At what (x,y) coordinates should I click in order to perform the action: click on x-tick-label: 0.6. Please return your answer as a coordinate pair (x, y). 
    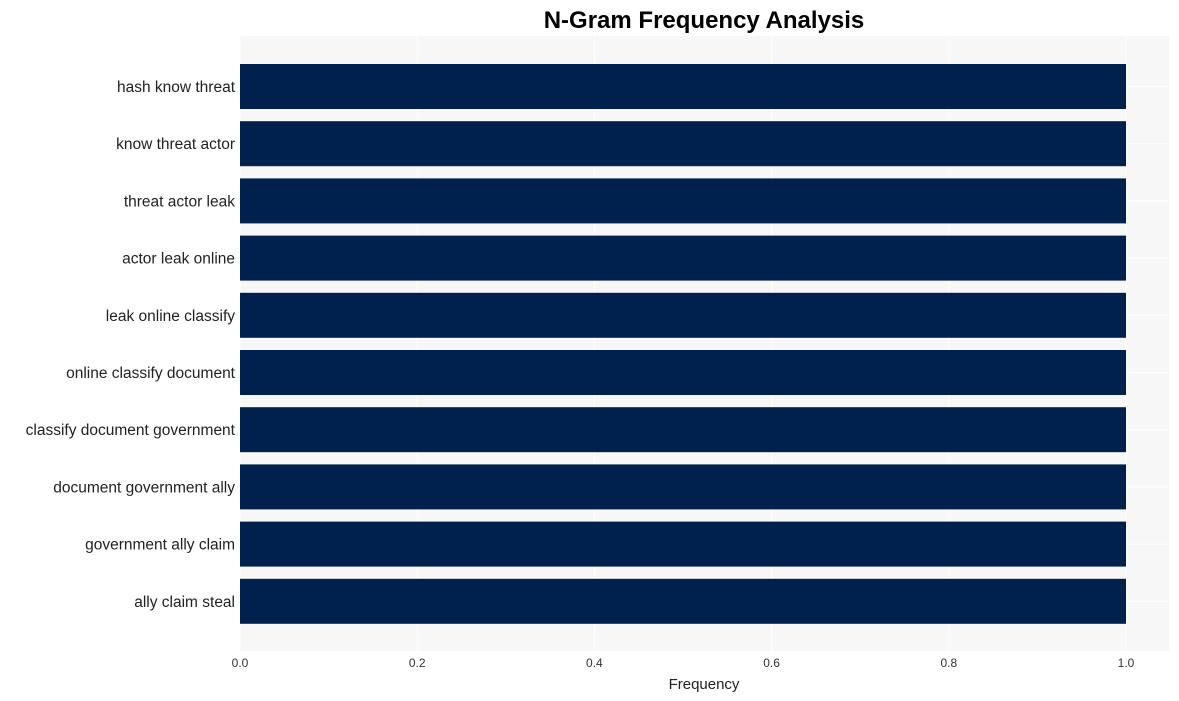
    Looking at the image, I should click on (771, 663).